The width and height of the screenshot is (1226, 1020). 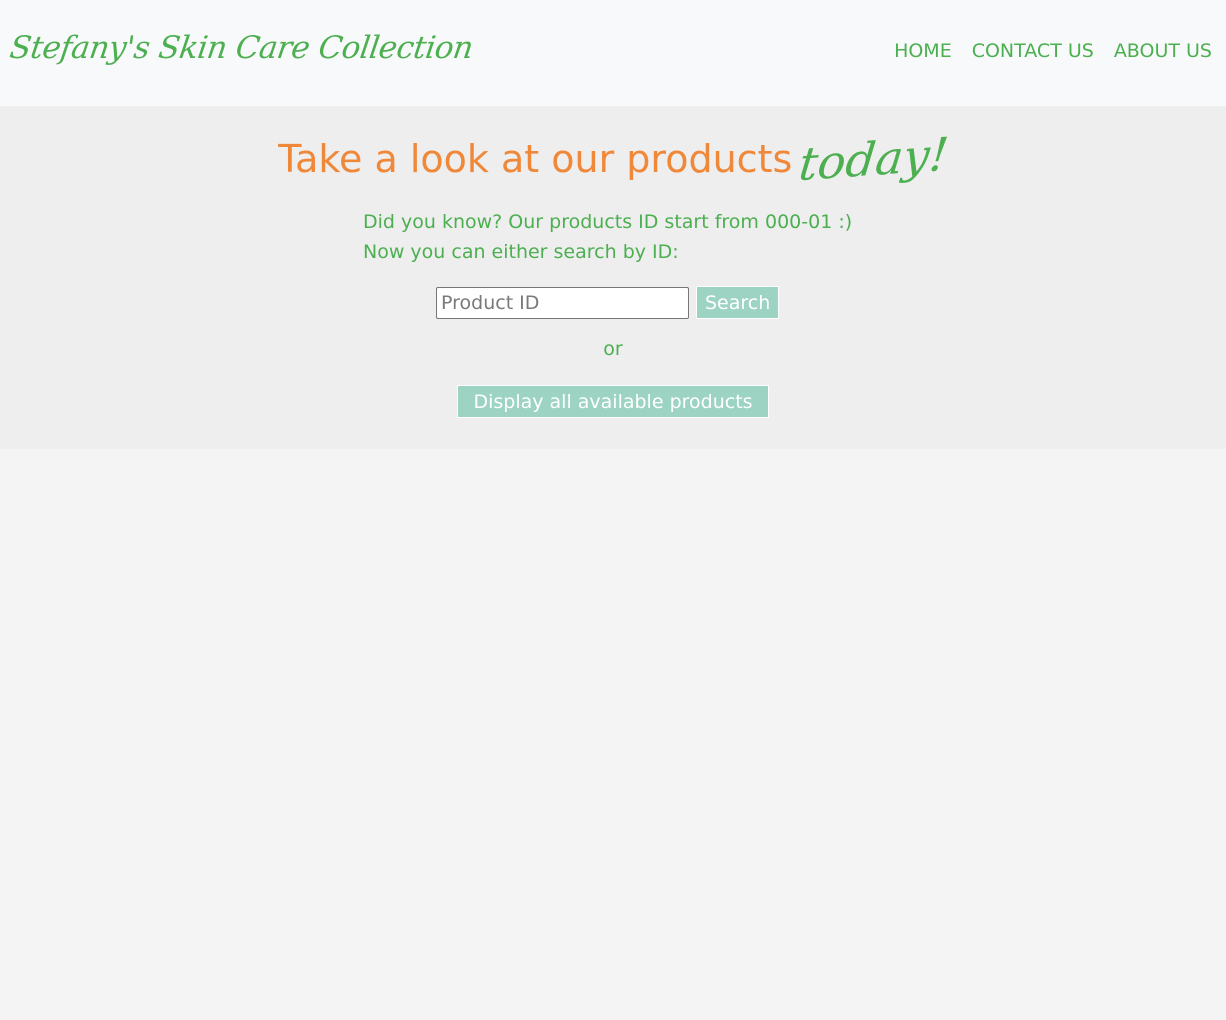 I want to click on main-nav: HOME CONTACT US ABOUT US, so click(x=1053, y=51).